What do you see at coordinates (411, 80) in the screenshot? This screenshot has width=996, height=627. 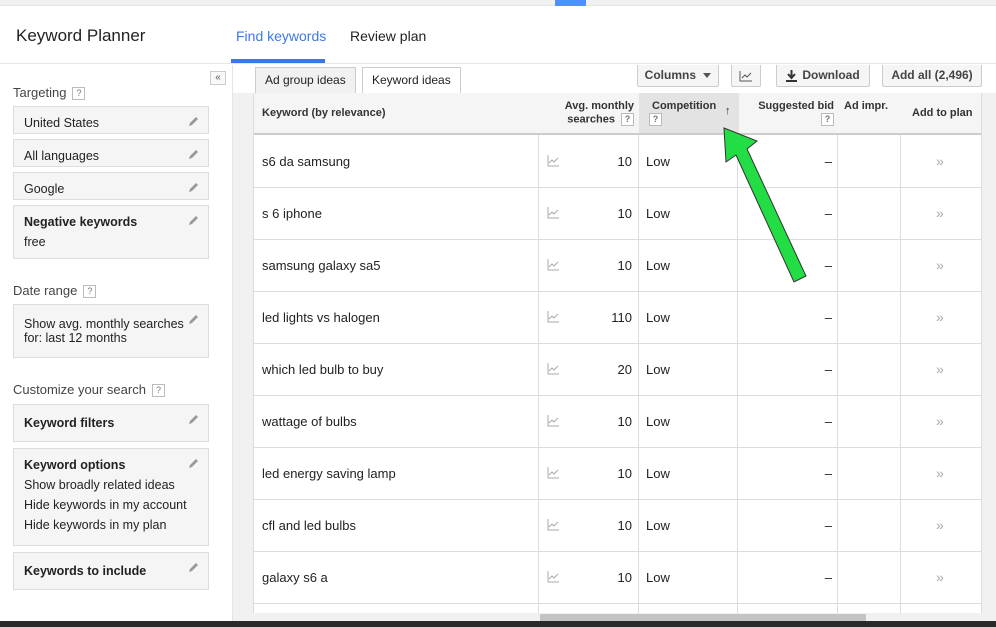 I see `tab-keyword-ideas: Keyword ideas` at bounding box center [411, 80].